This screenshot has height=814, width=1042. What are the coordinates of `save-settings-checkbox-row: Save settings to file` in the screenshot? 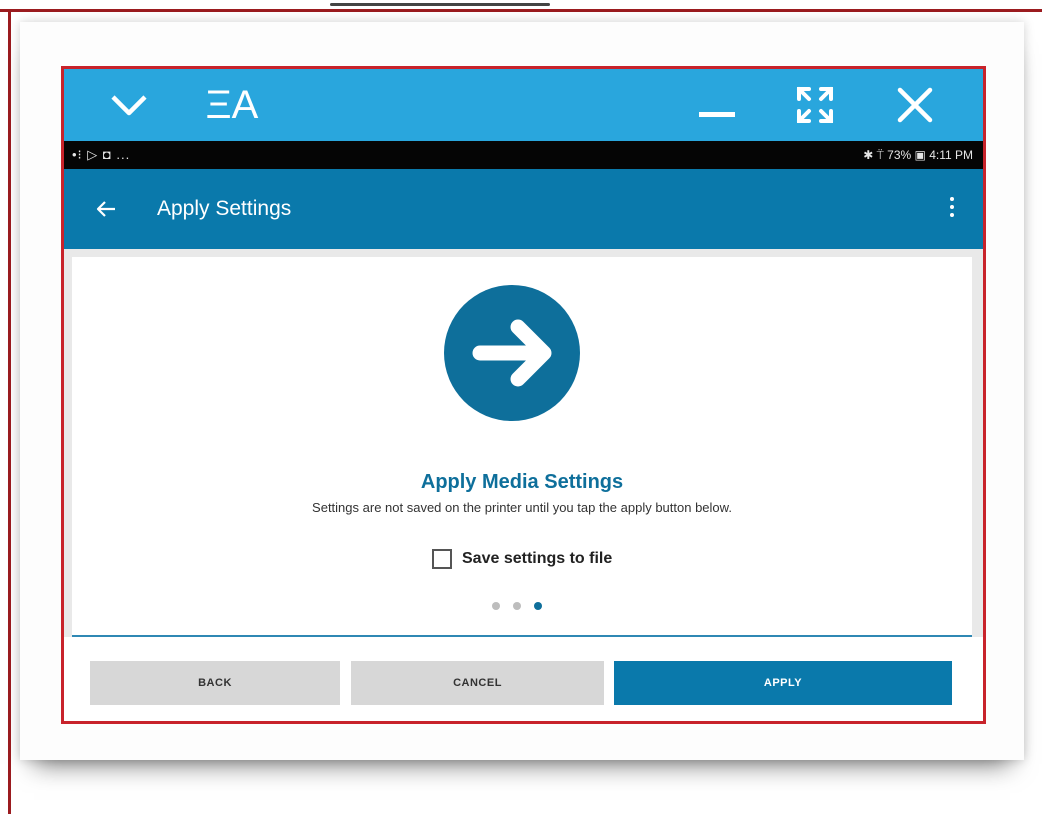 It's located at (522, 559).